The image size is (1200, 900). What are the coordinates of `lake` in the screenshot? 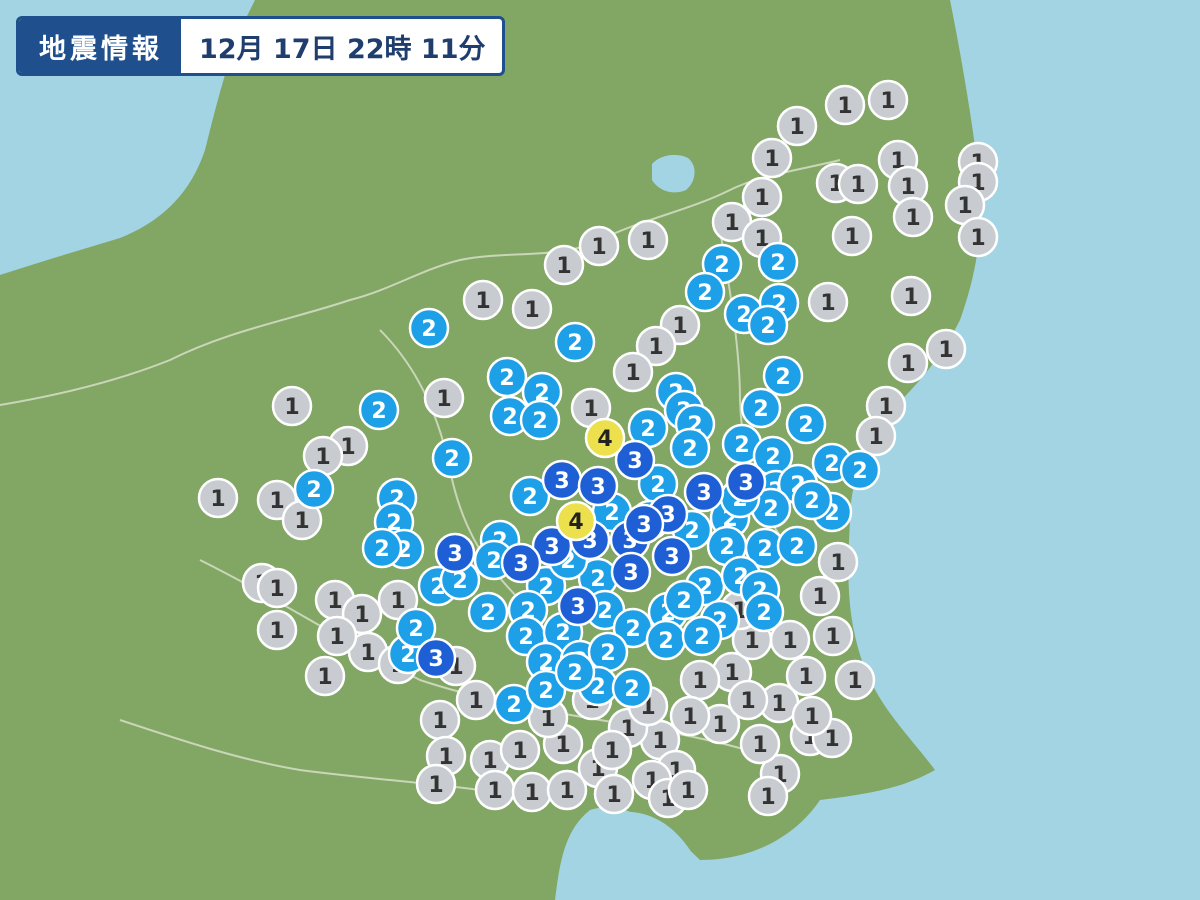 It's located at (673, 173).